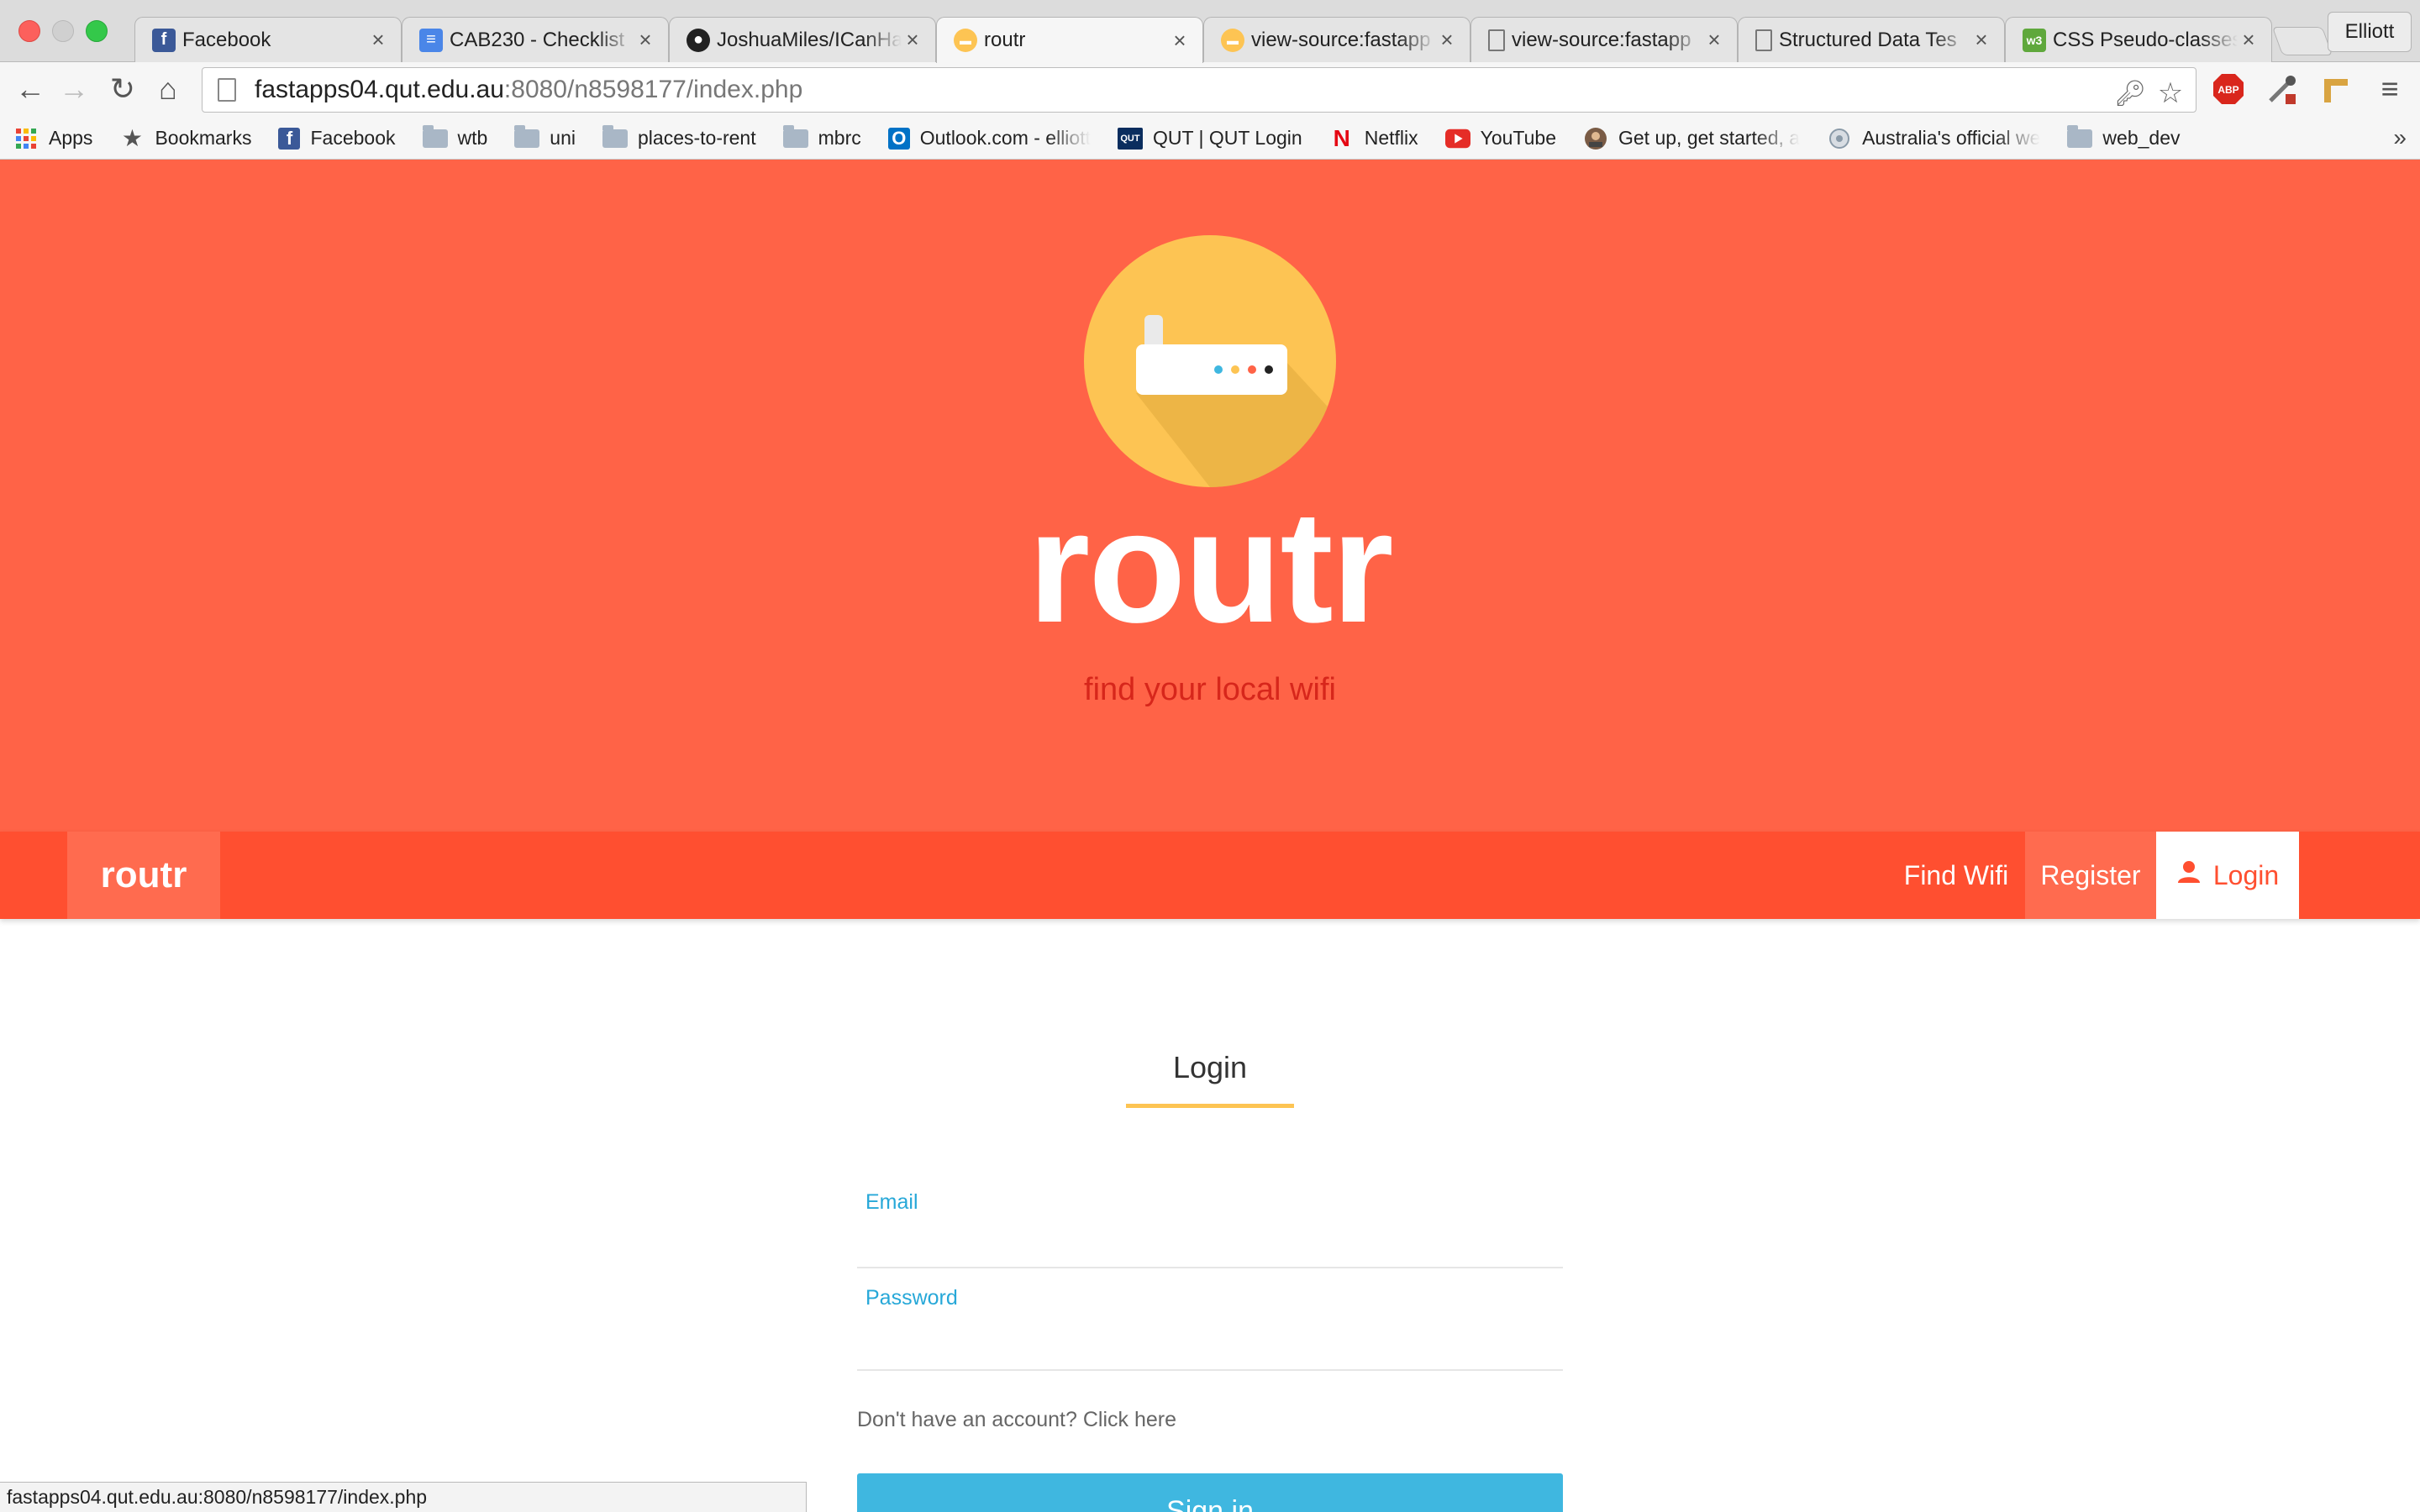 The image size is (2420, 1512). I want to click on bookmark-folder-wtb: wtb, so click(455, 137).